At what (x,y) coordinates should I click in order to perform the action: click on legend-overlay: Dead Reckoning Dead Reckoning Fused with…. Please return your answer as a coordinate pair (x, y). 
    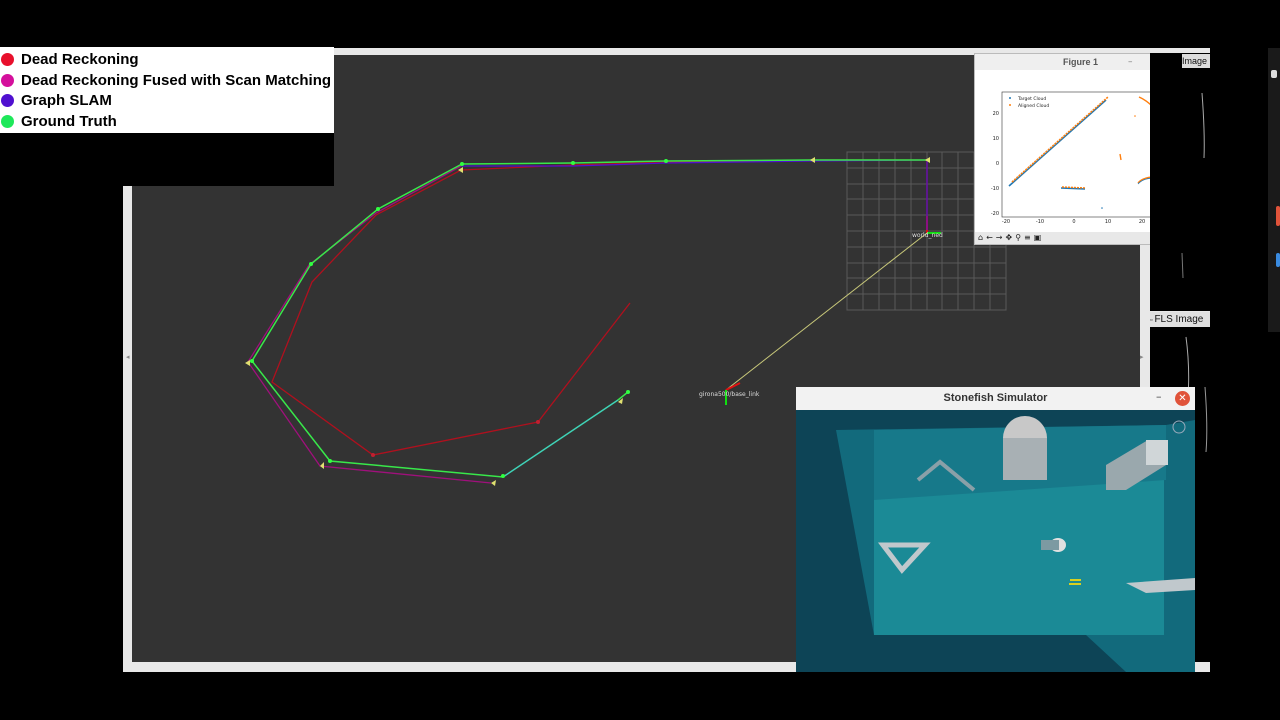
    Looking at the image, I should click on (167, 116).